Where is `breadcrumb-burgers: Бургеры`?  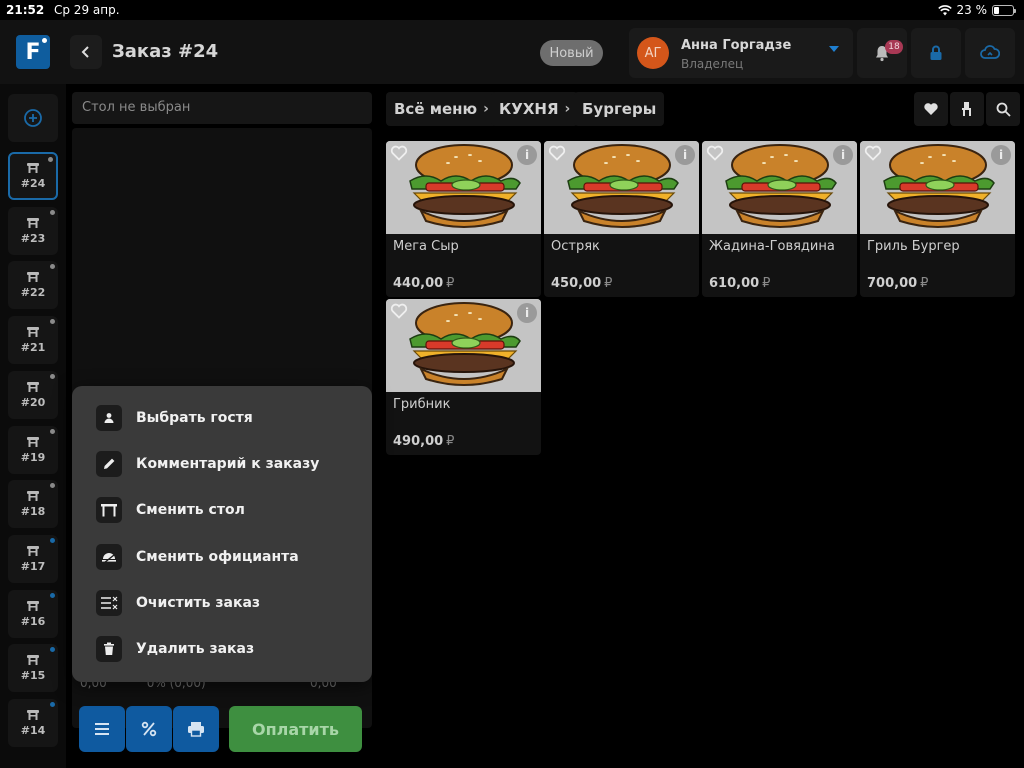 breadcrumb-burgers: Бургеры is located at coordinates (619, 109).